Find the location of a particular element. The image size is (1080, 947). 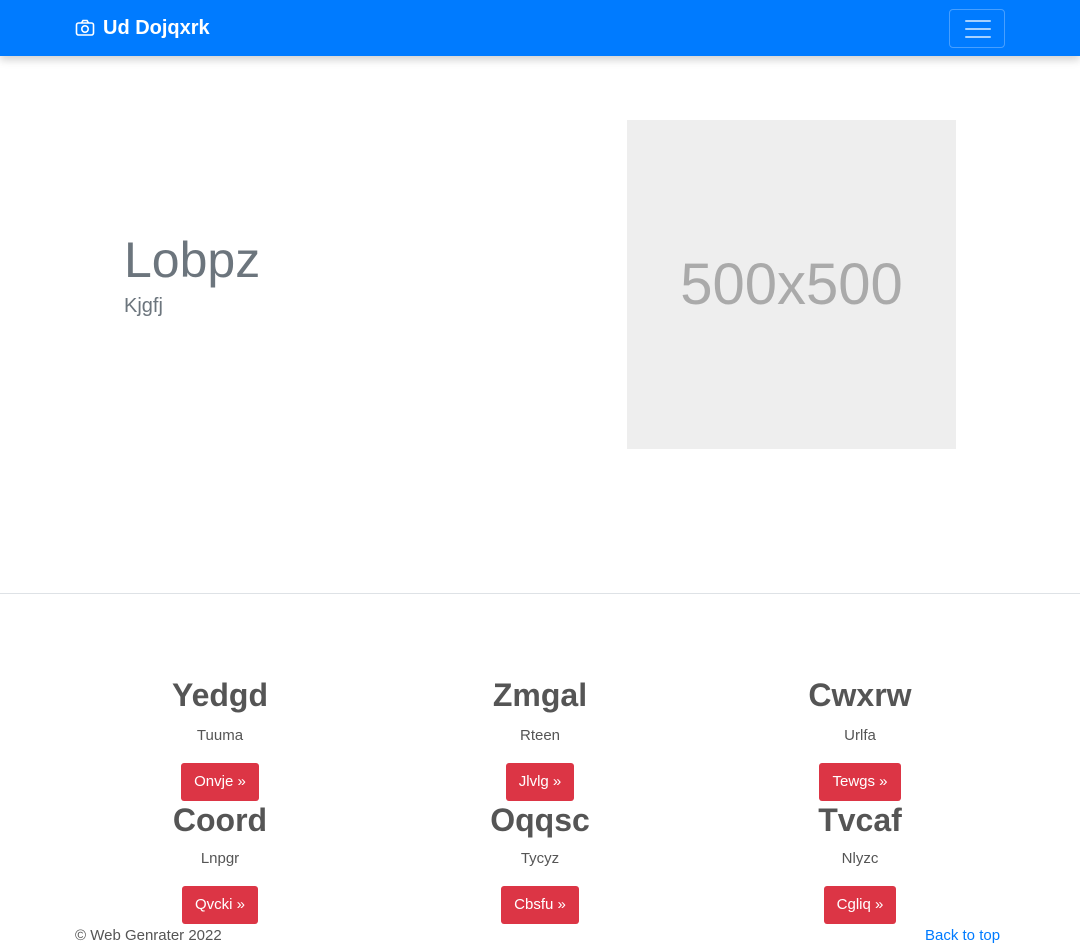

feature-card: Zmgal Rteen Jlvlg » is located at coordinates (540, 738).